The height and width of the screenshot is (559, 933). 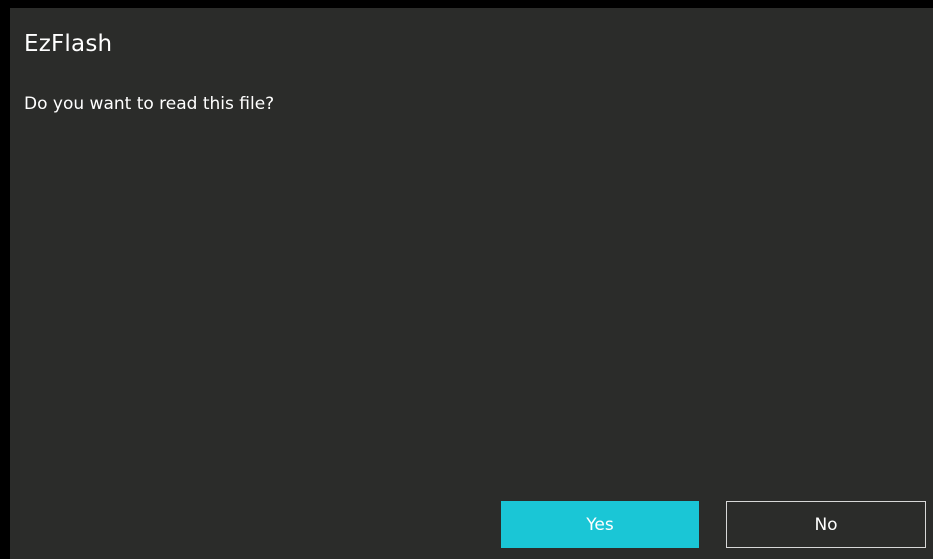 I want to click on no-button: No, so click(x=826, y=524).